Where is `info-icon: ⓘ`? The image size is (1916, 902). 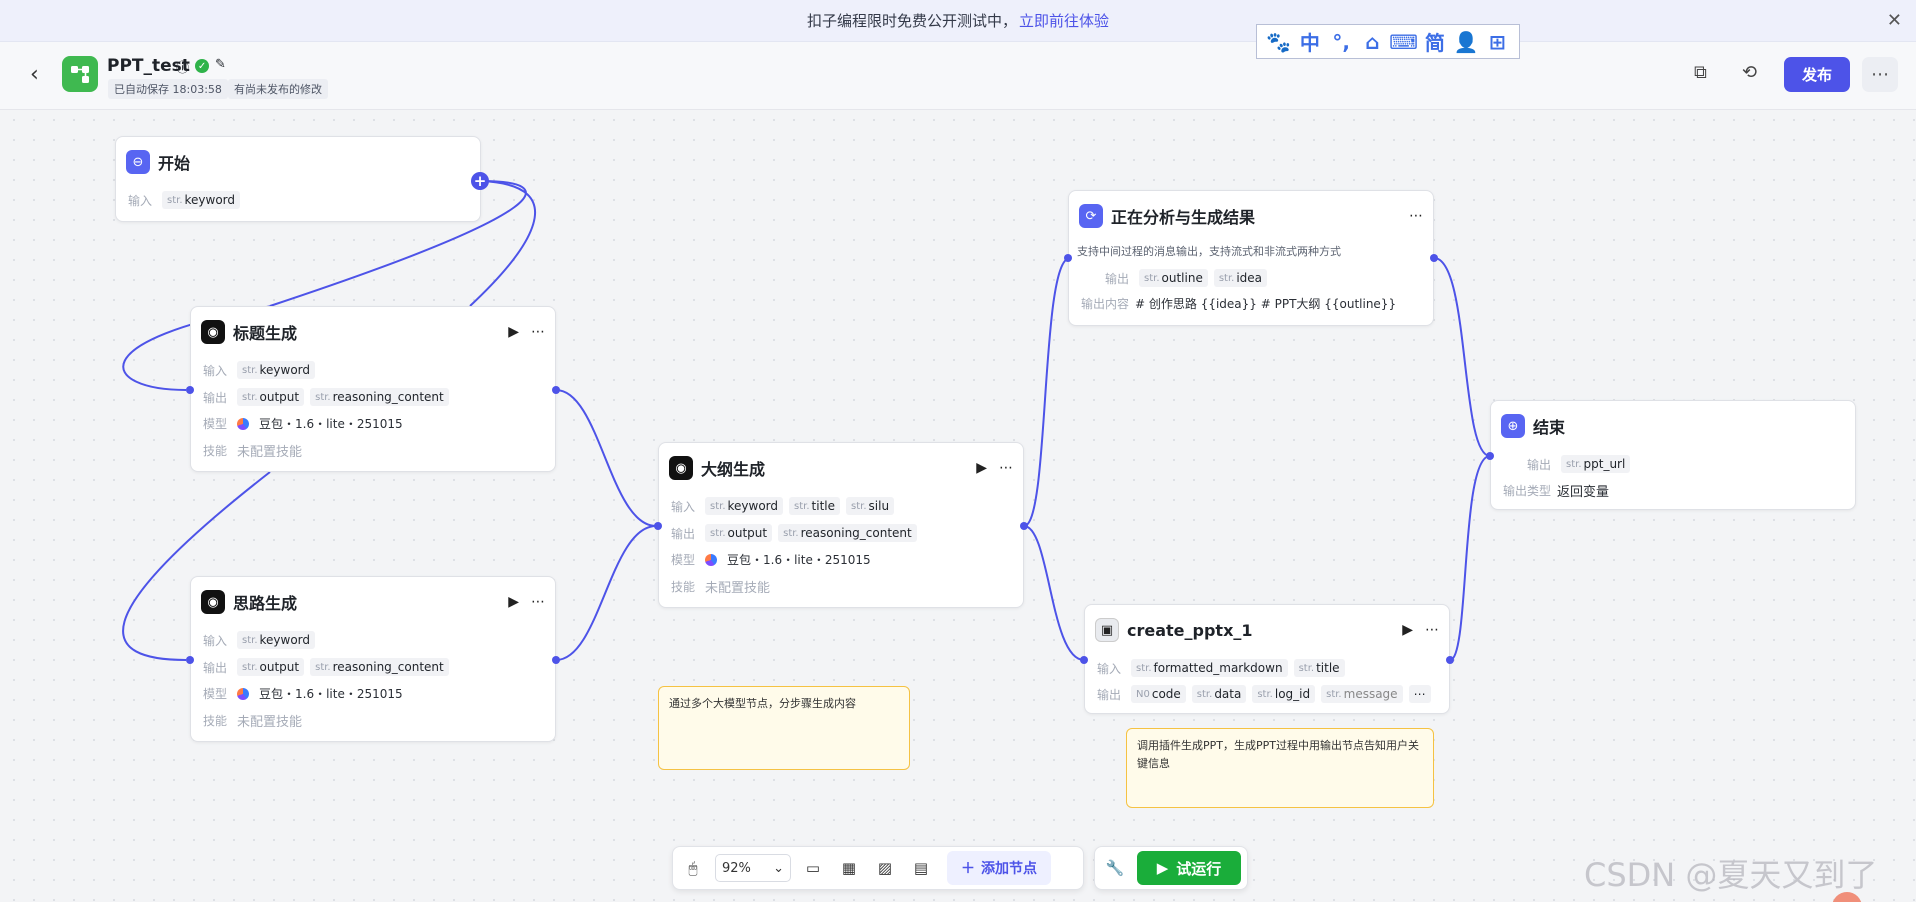
info-icon: ⓘ is located at coordinates (182, 66).